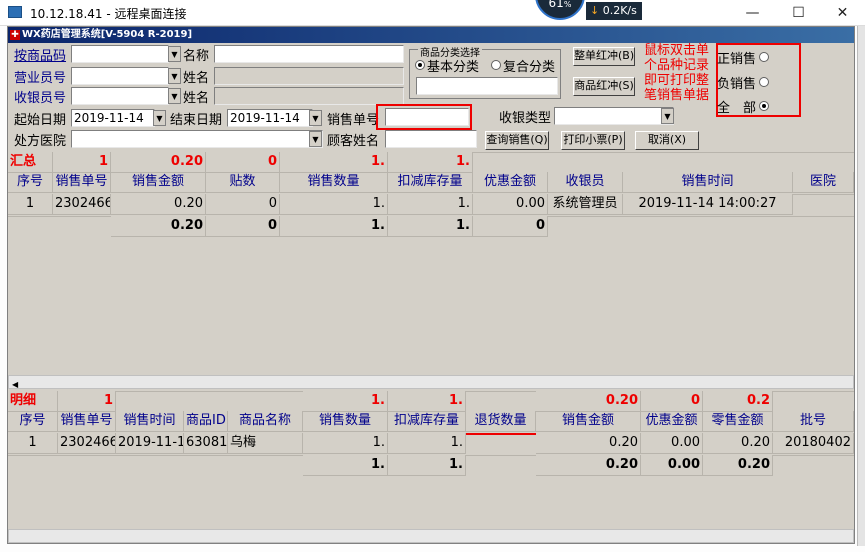 This screenshot has height=552, width=865. Describe the element at coordinates (420, 65) in the screenshot. I see `category-basic-radio` at that location.